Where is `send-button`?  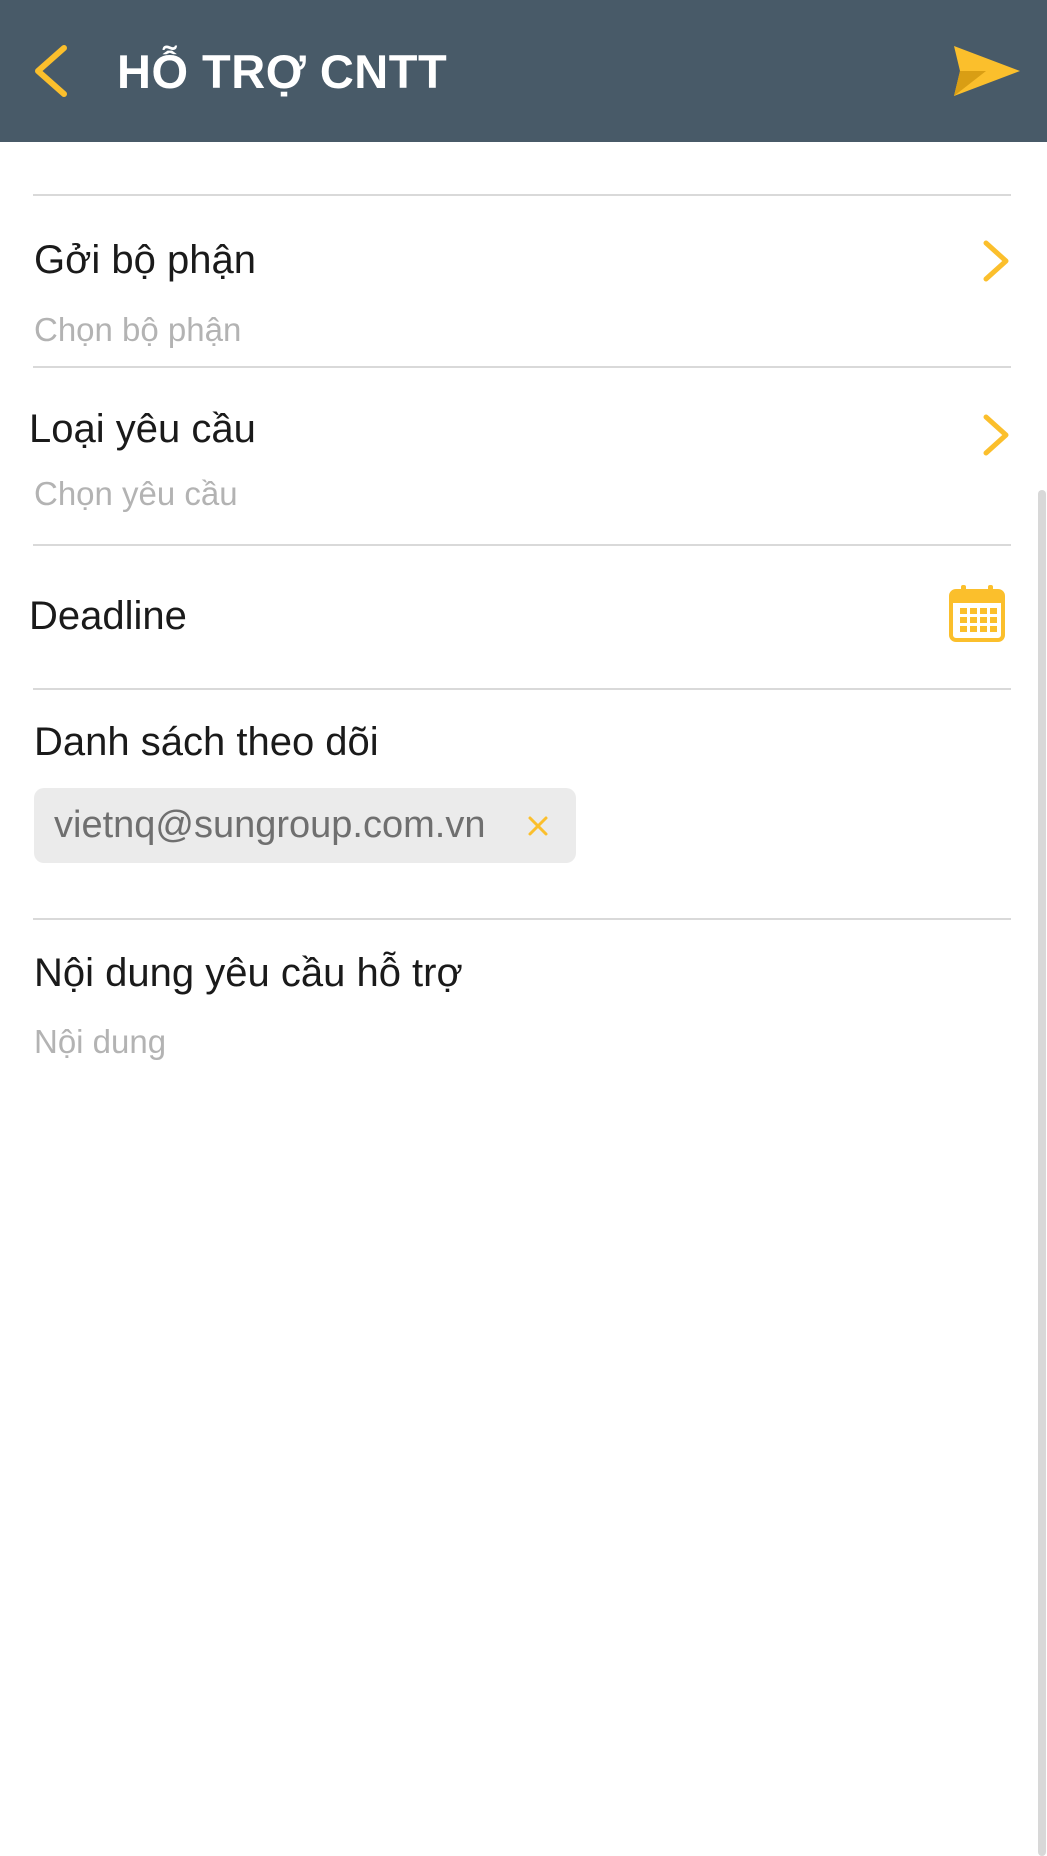 send-button is located at coordinates (986, 71).